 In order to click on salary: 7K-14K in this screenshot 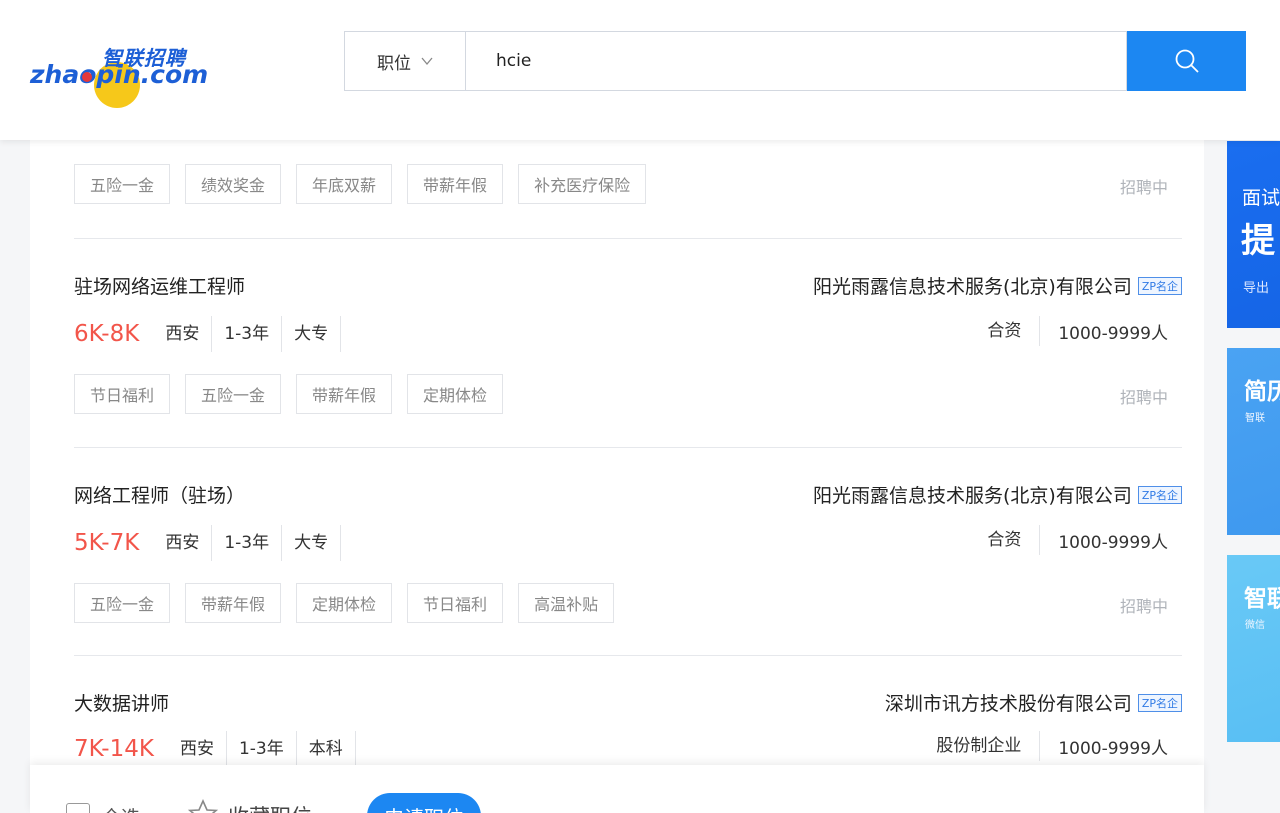, I will do `click(114, 749)`.